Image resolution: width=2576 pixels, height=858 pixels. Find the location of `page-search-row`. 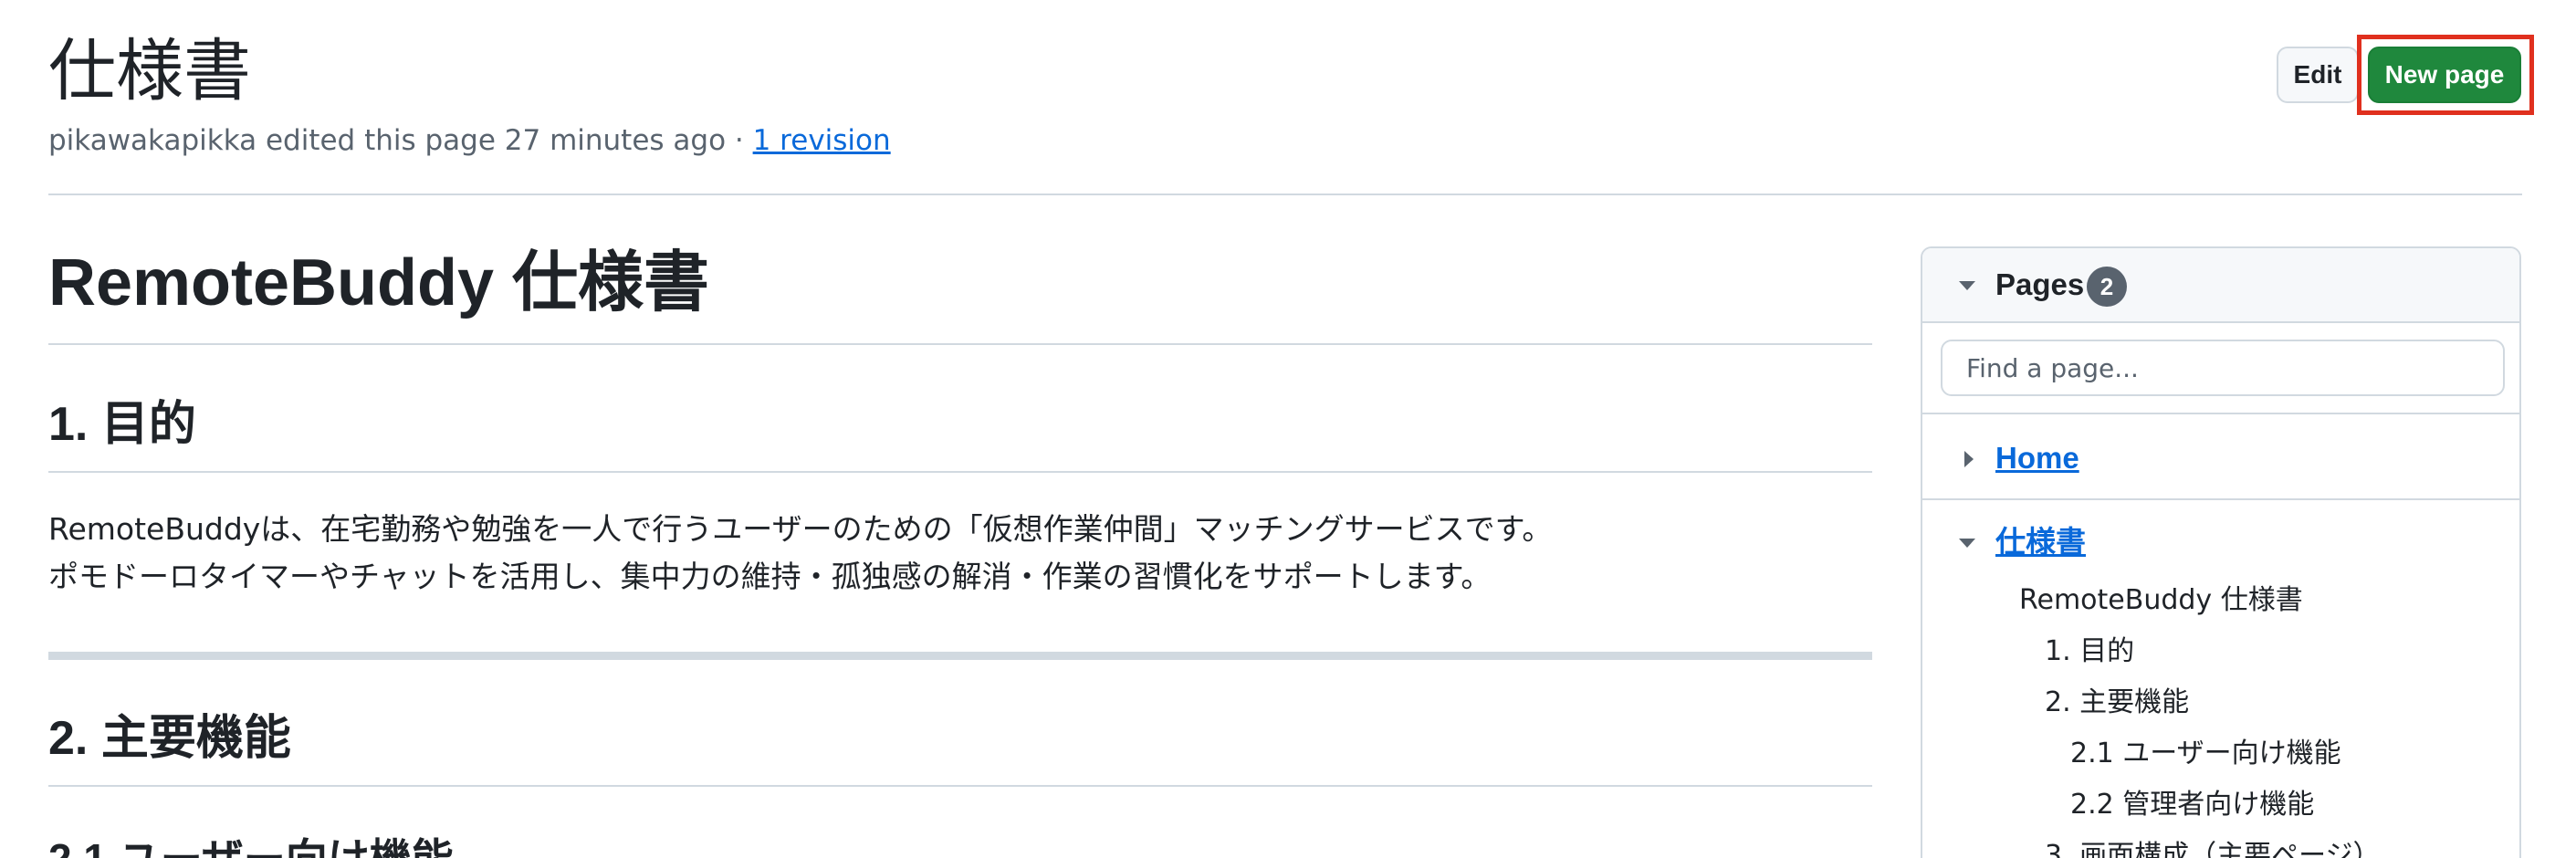

page-search-row is located at coordinates (2220, 368).